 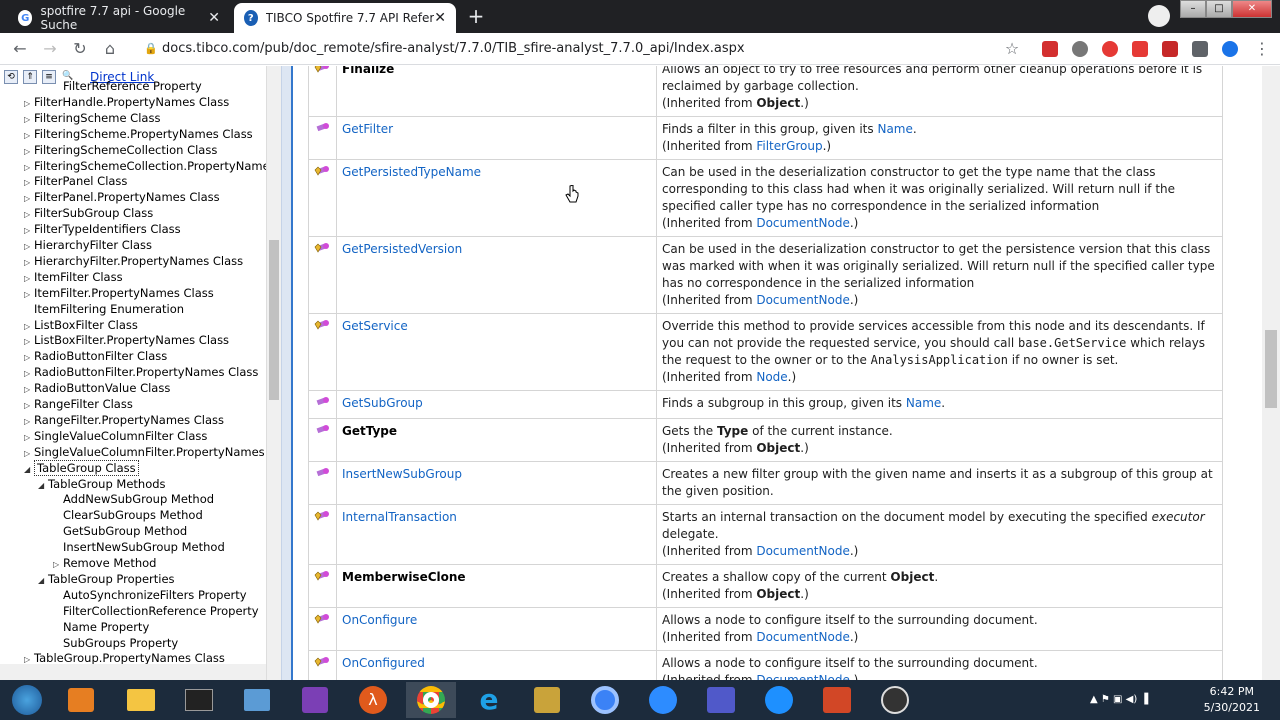 I want to click on tree-item: ▷ FilterTypeIdentifiers Class, so click(x=102, y=229).